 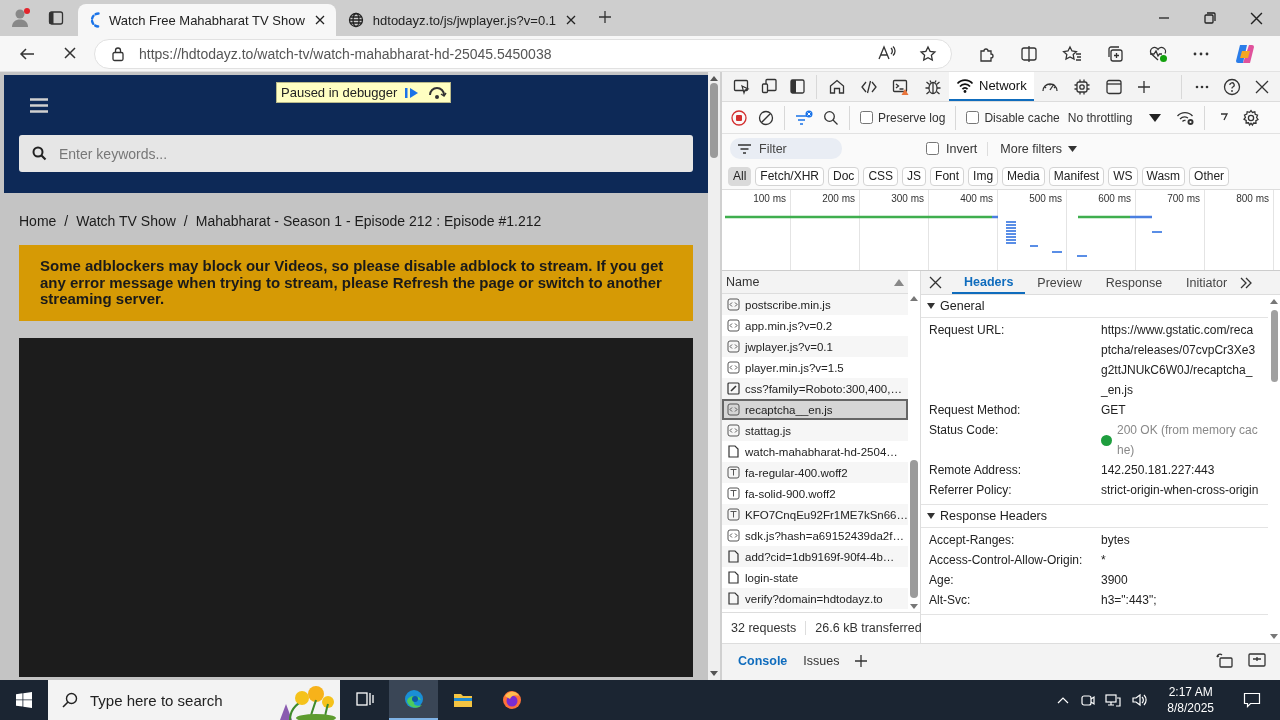 I want to click on details-tab: Headers, so click(x=989, y=283).